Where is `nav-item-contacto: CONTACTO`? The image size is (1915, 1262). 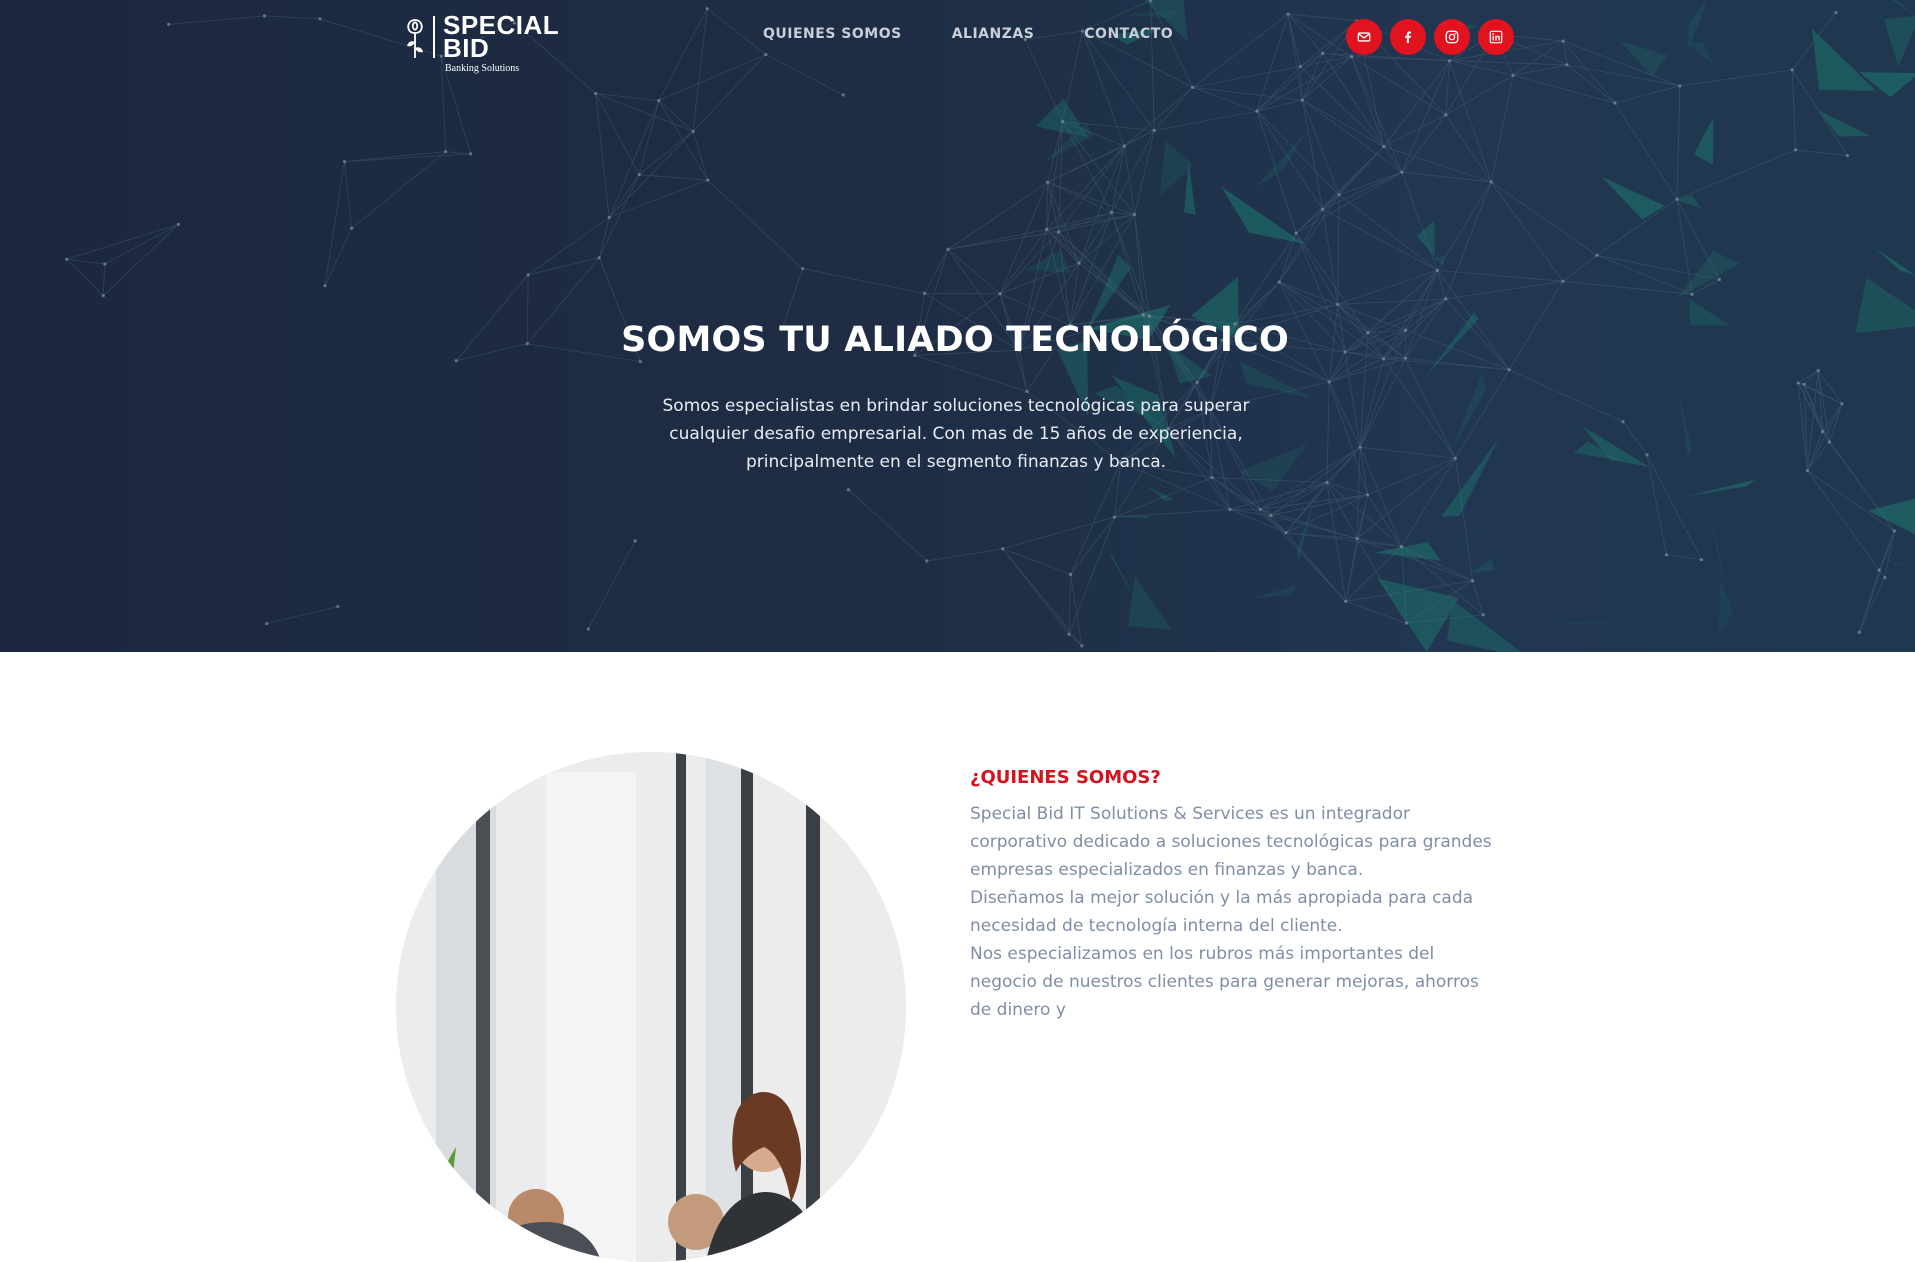
nav-item-contacto: CONTACTO is located at coordinates (1128, 34).